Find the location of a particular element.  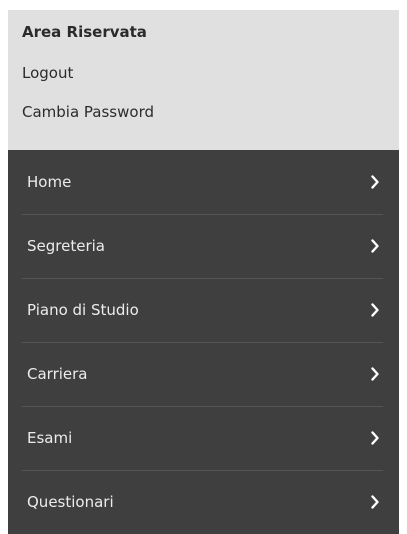

nav-item-esami: Esami is located at coordinates (203, 438).